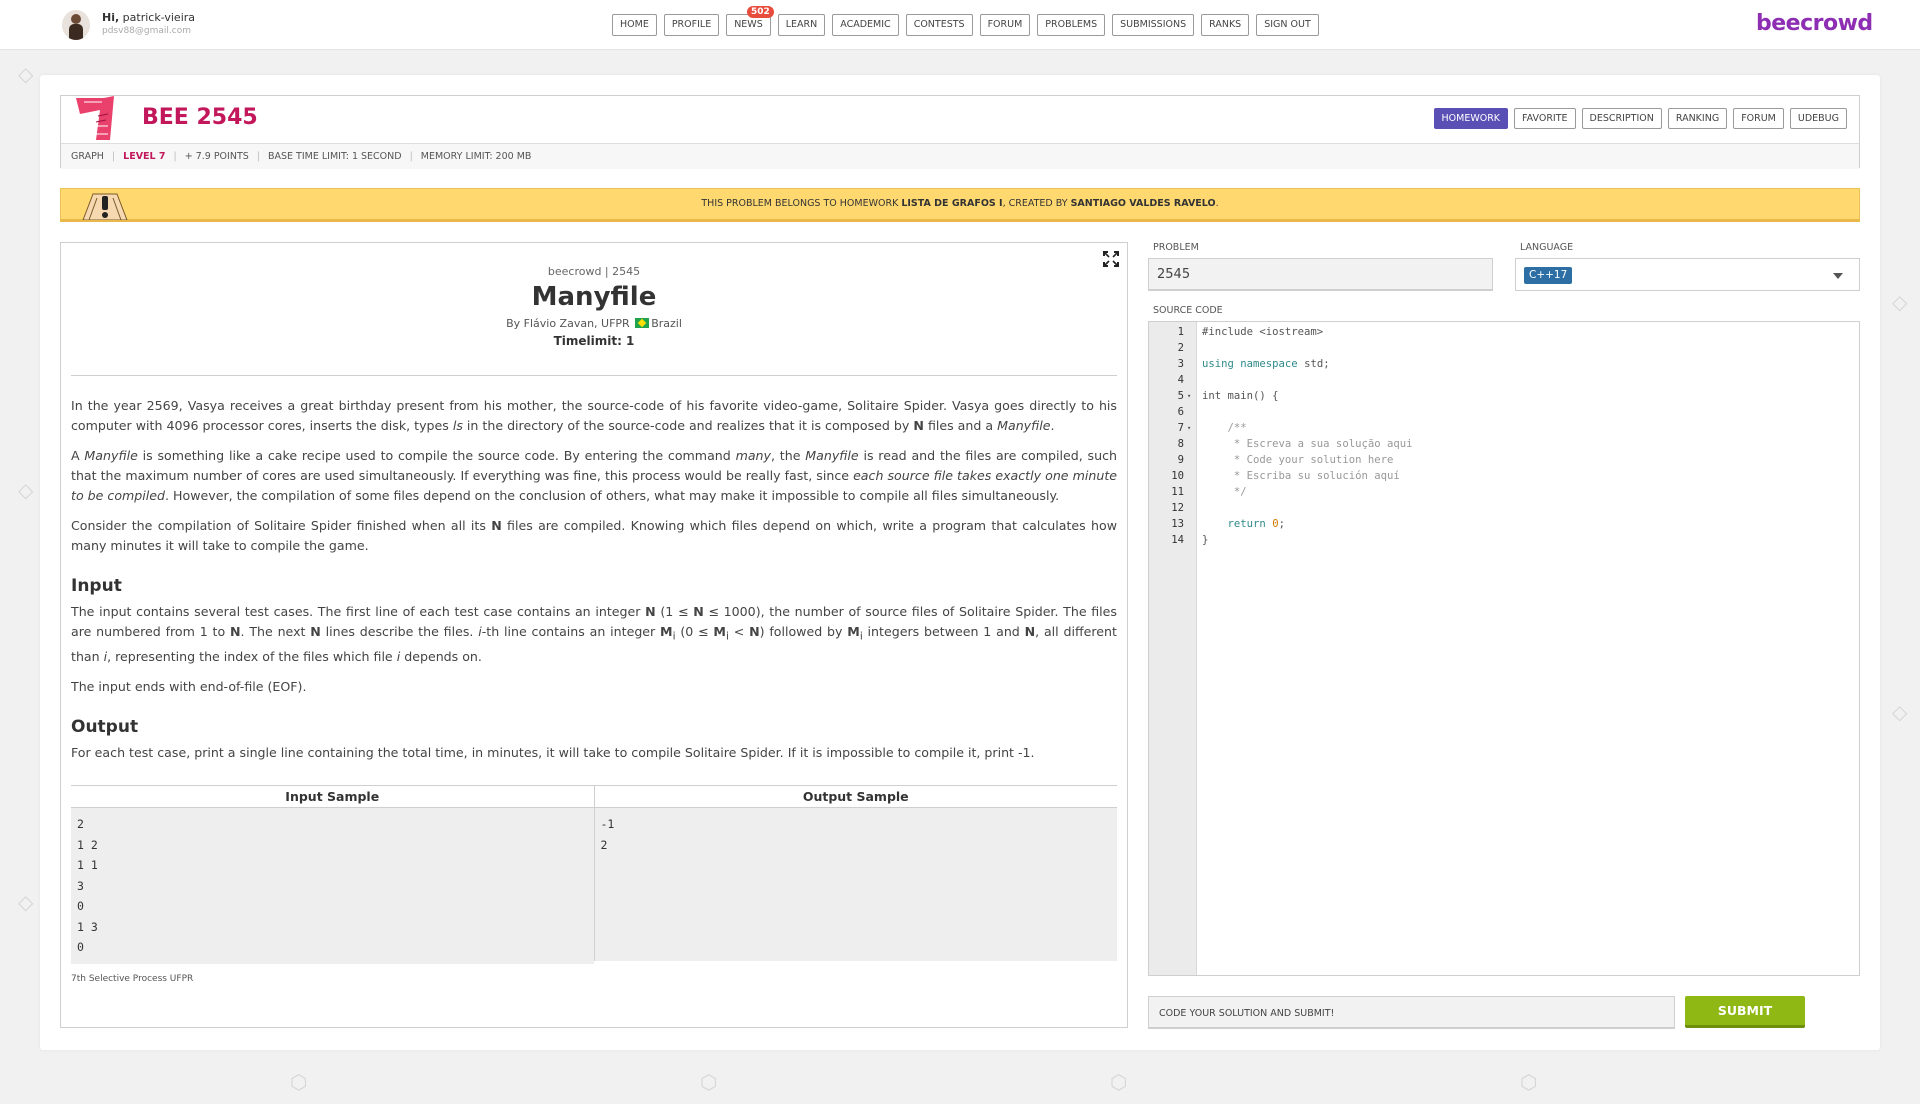 This screenshot has height=1104, width=1920. Describe the element at coordinates (111, 17) in the screenshot. I see `greeting-word: Hi,` at that location.